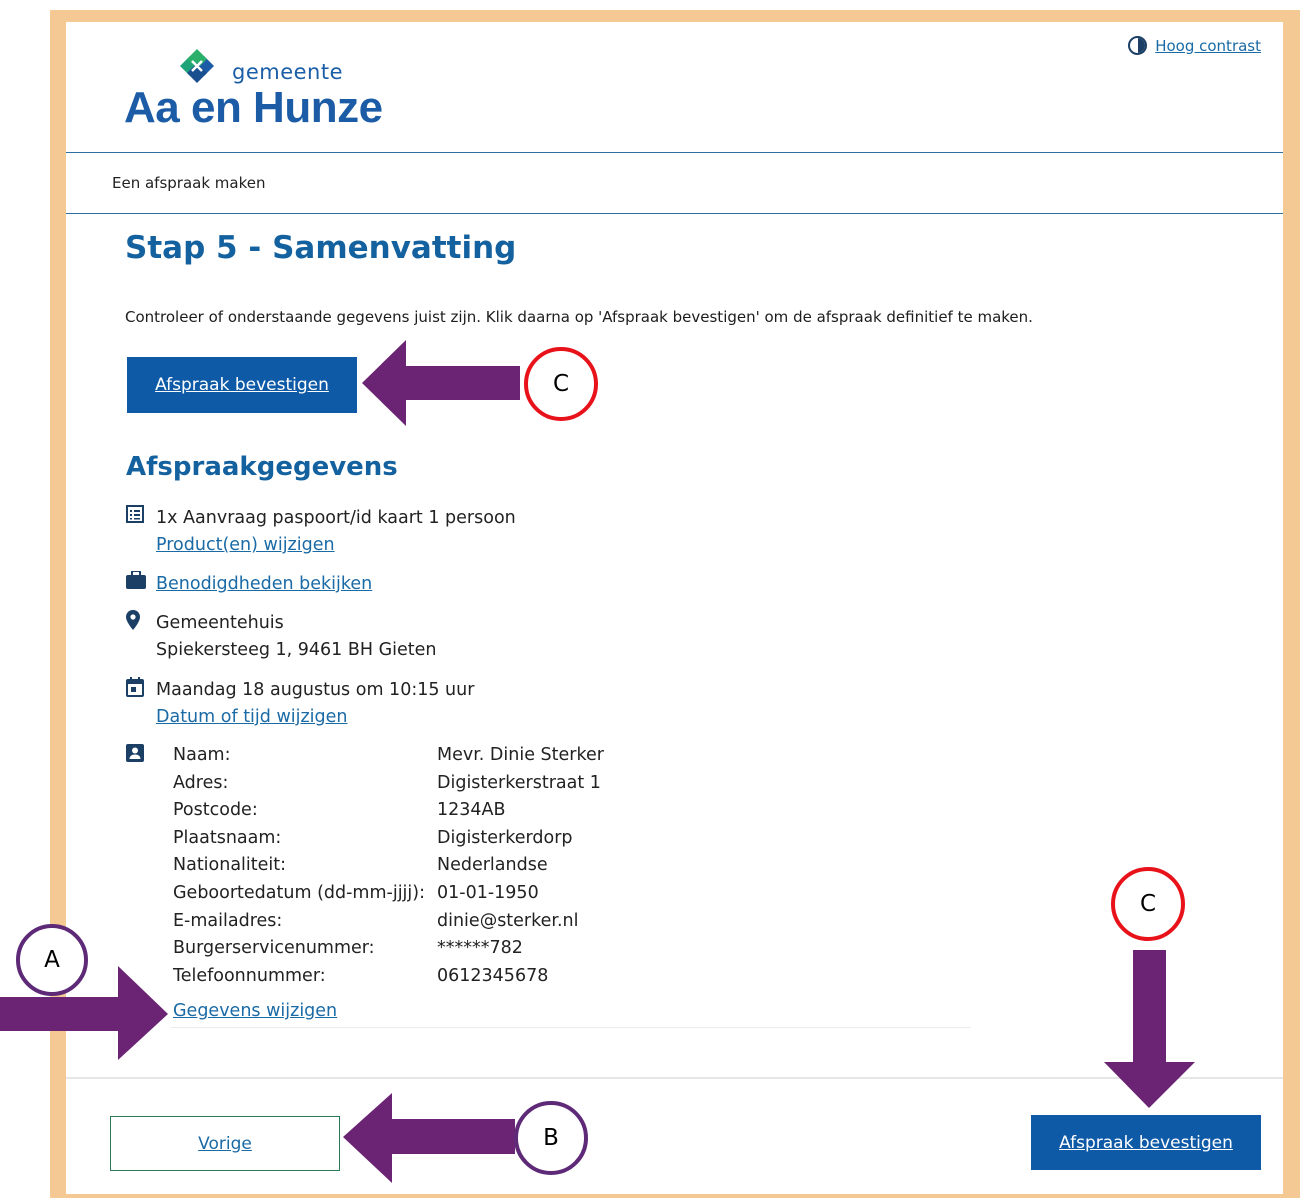 Image resolution: width=1300 pixels, height=1198 pixels. Describe the element at coordinates (141, 688) in the screenshot. I see `calendar-icon` at that location.